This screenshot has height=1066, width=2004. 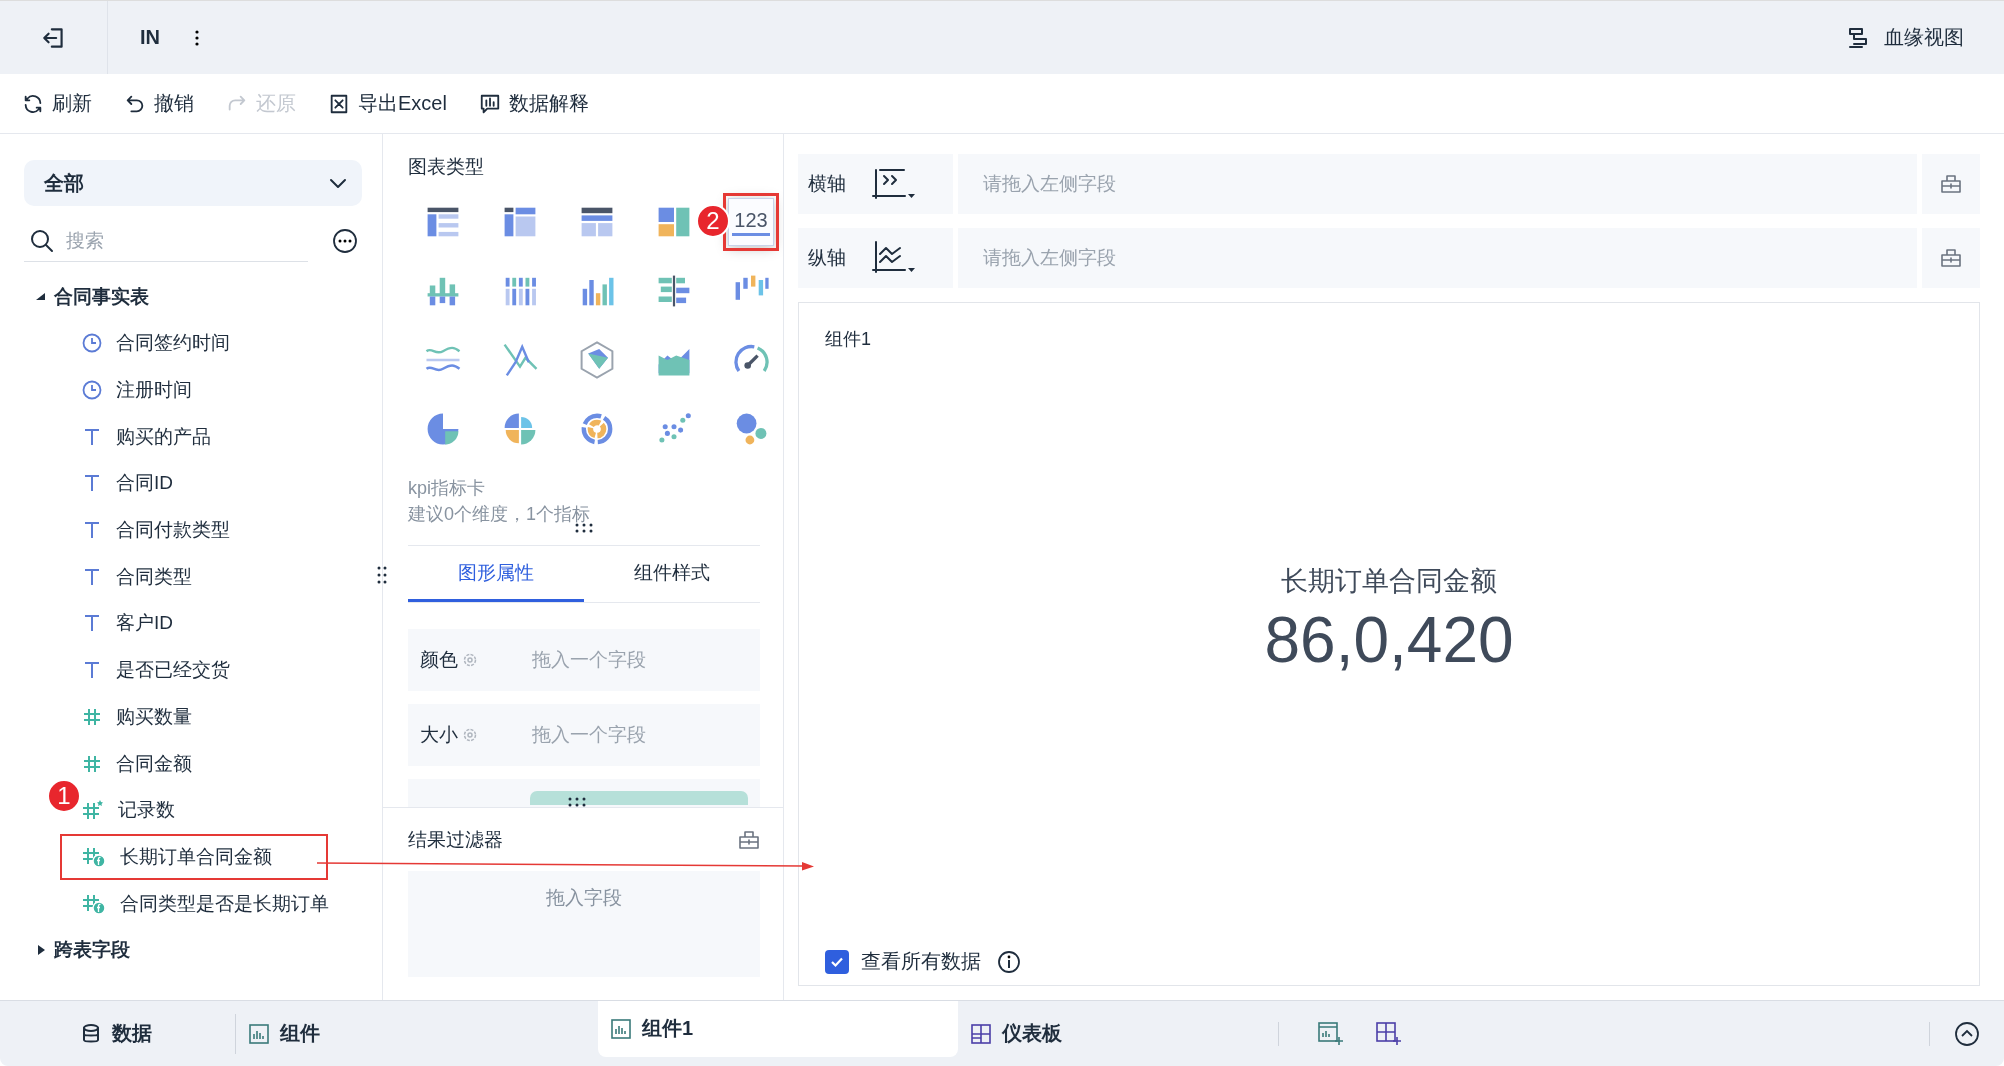 I want to click on drop-hint: 拖入字段, so click(x=584, y=898).